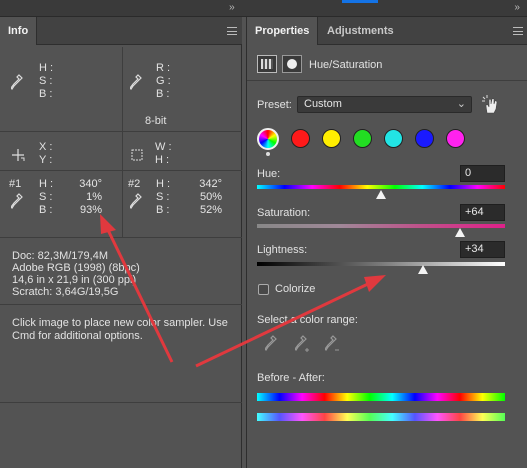 This screenshot has width=527, height=468. What do you see at coordinates (300, 138) in the screenshot?
I see `reds-swatch` at bounding box center [300, 138].